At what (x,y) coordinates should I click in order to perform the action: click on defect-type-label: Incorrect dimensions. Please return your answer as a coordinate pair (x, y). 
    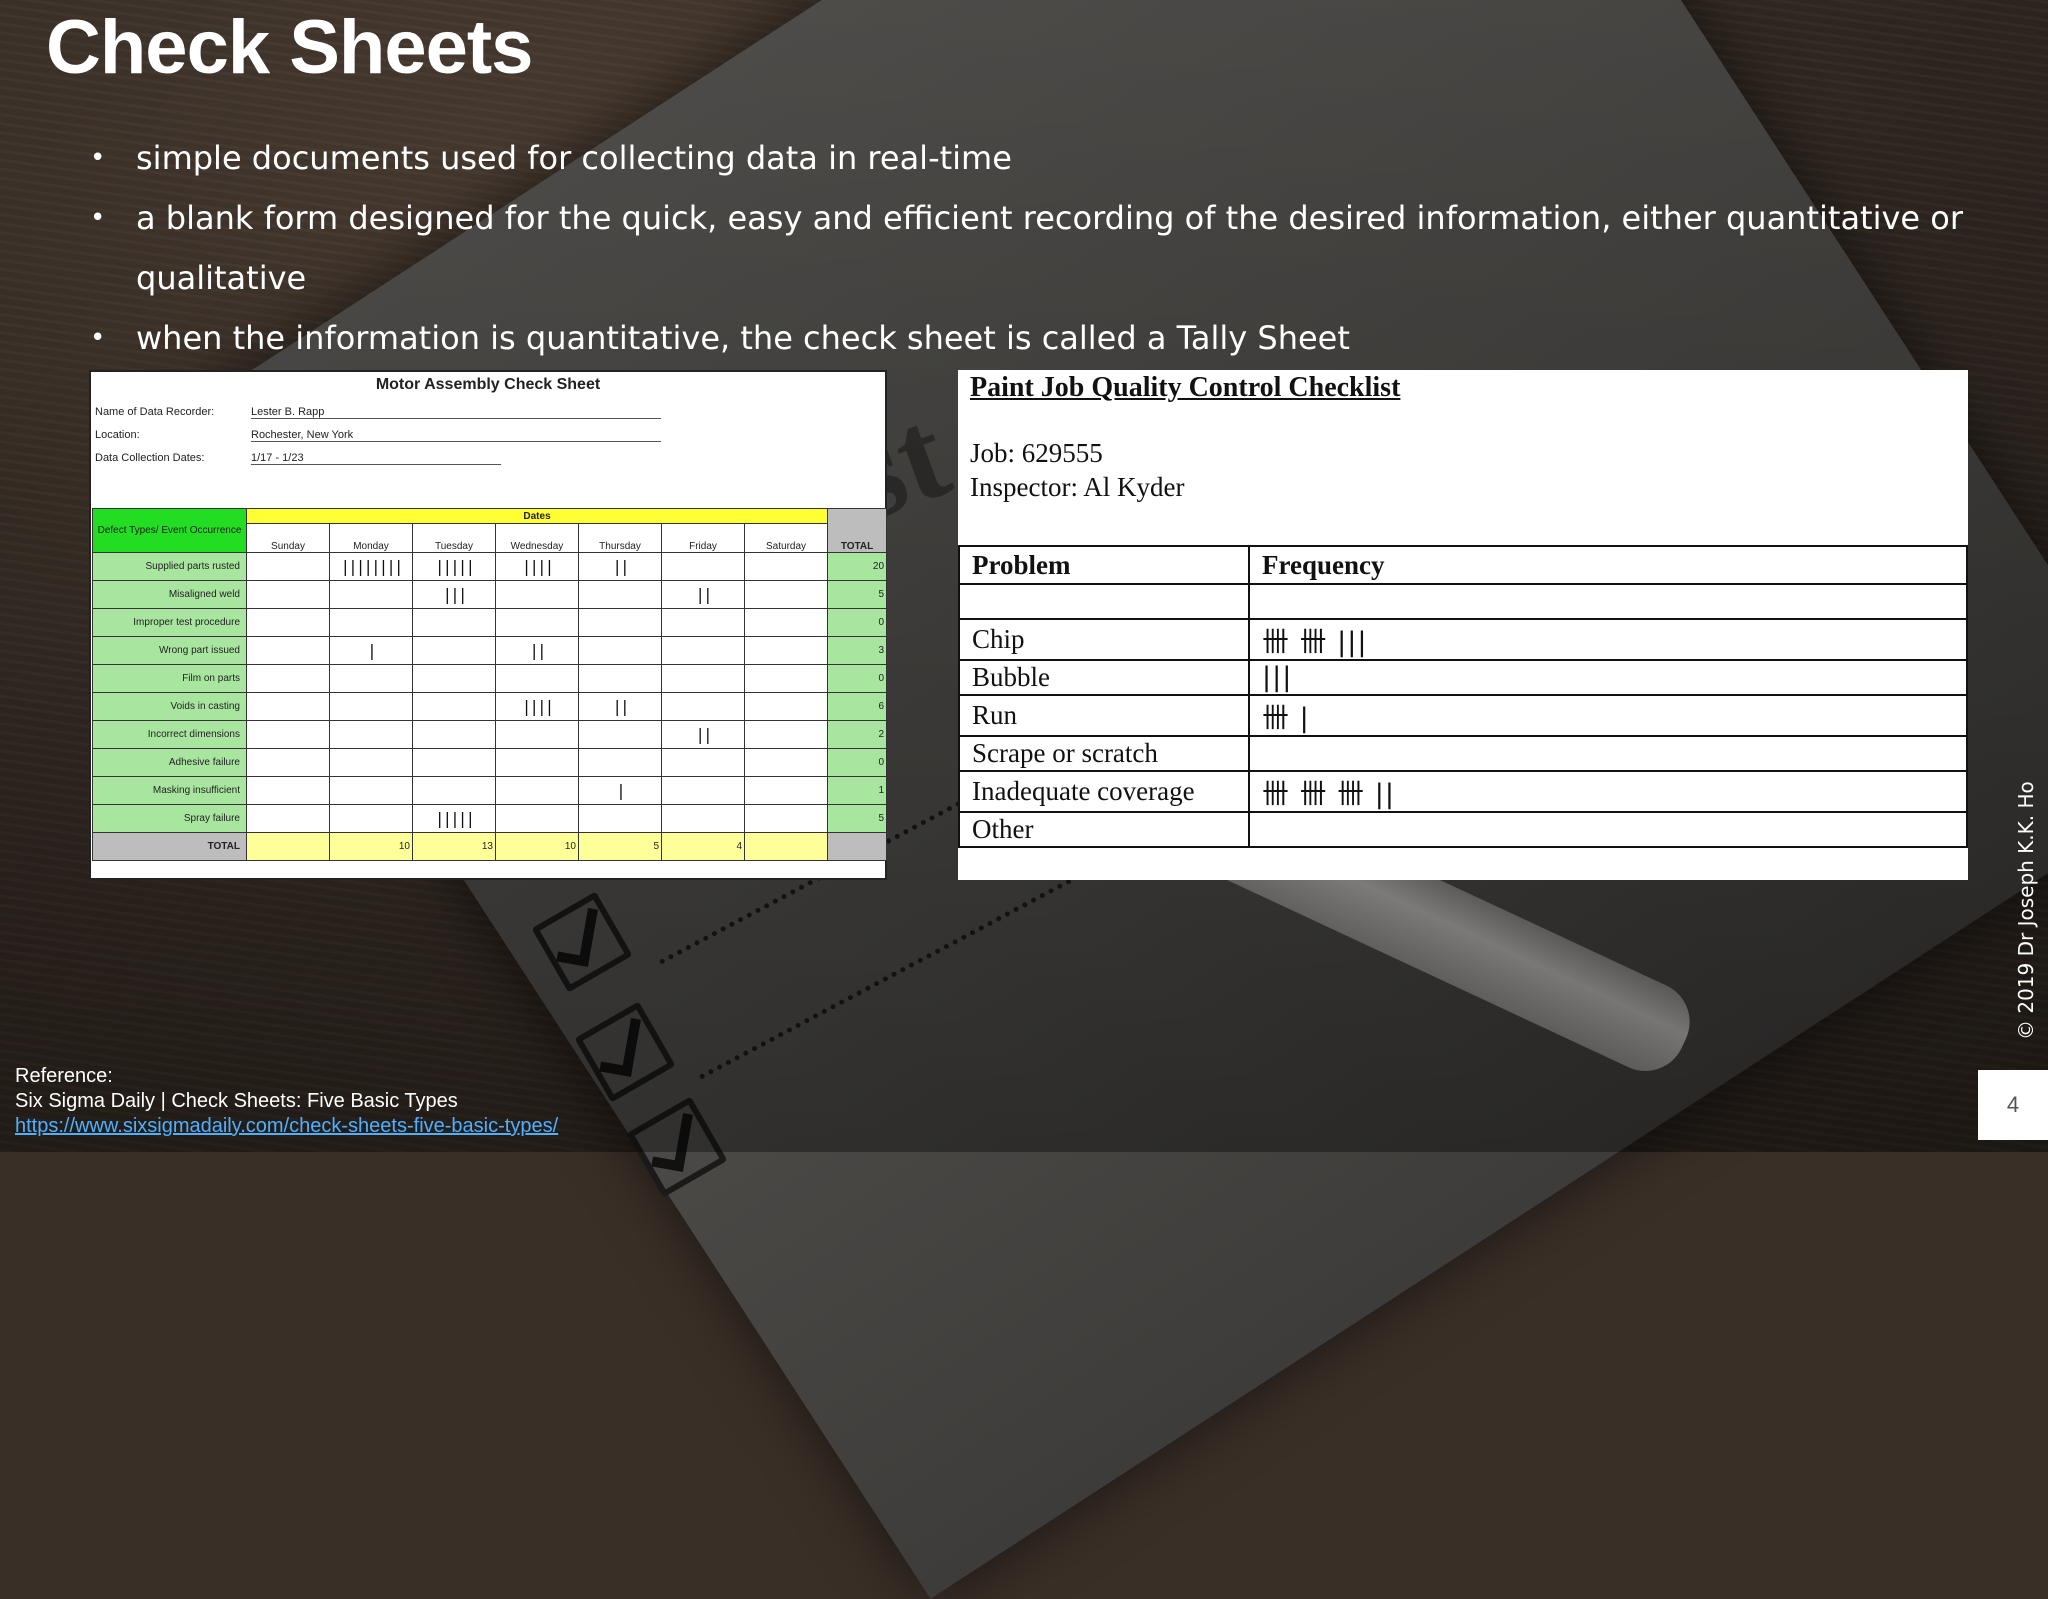
    Looking at the image, I should click on (169, 734).